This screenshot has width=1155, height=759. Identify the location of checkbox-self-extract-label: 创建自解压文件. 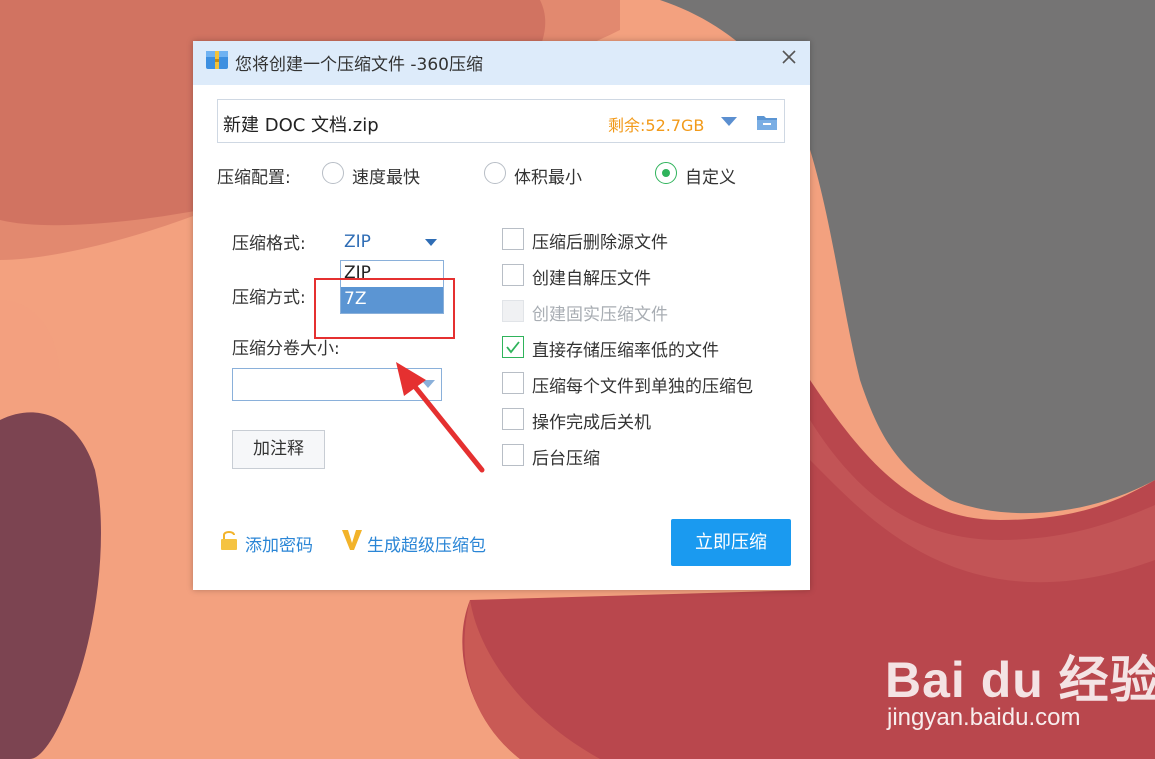
(591, 276).